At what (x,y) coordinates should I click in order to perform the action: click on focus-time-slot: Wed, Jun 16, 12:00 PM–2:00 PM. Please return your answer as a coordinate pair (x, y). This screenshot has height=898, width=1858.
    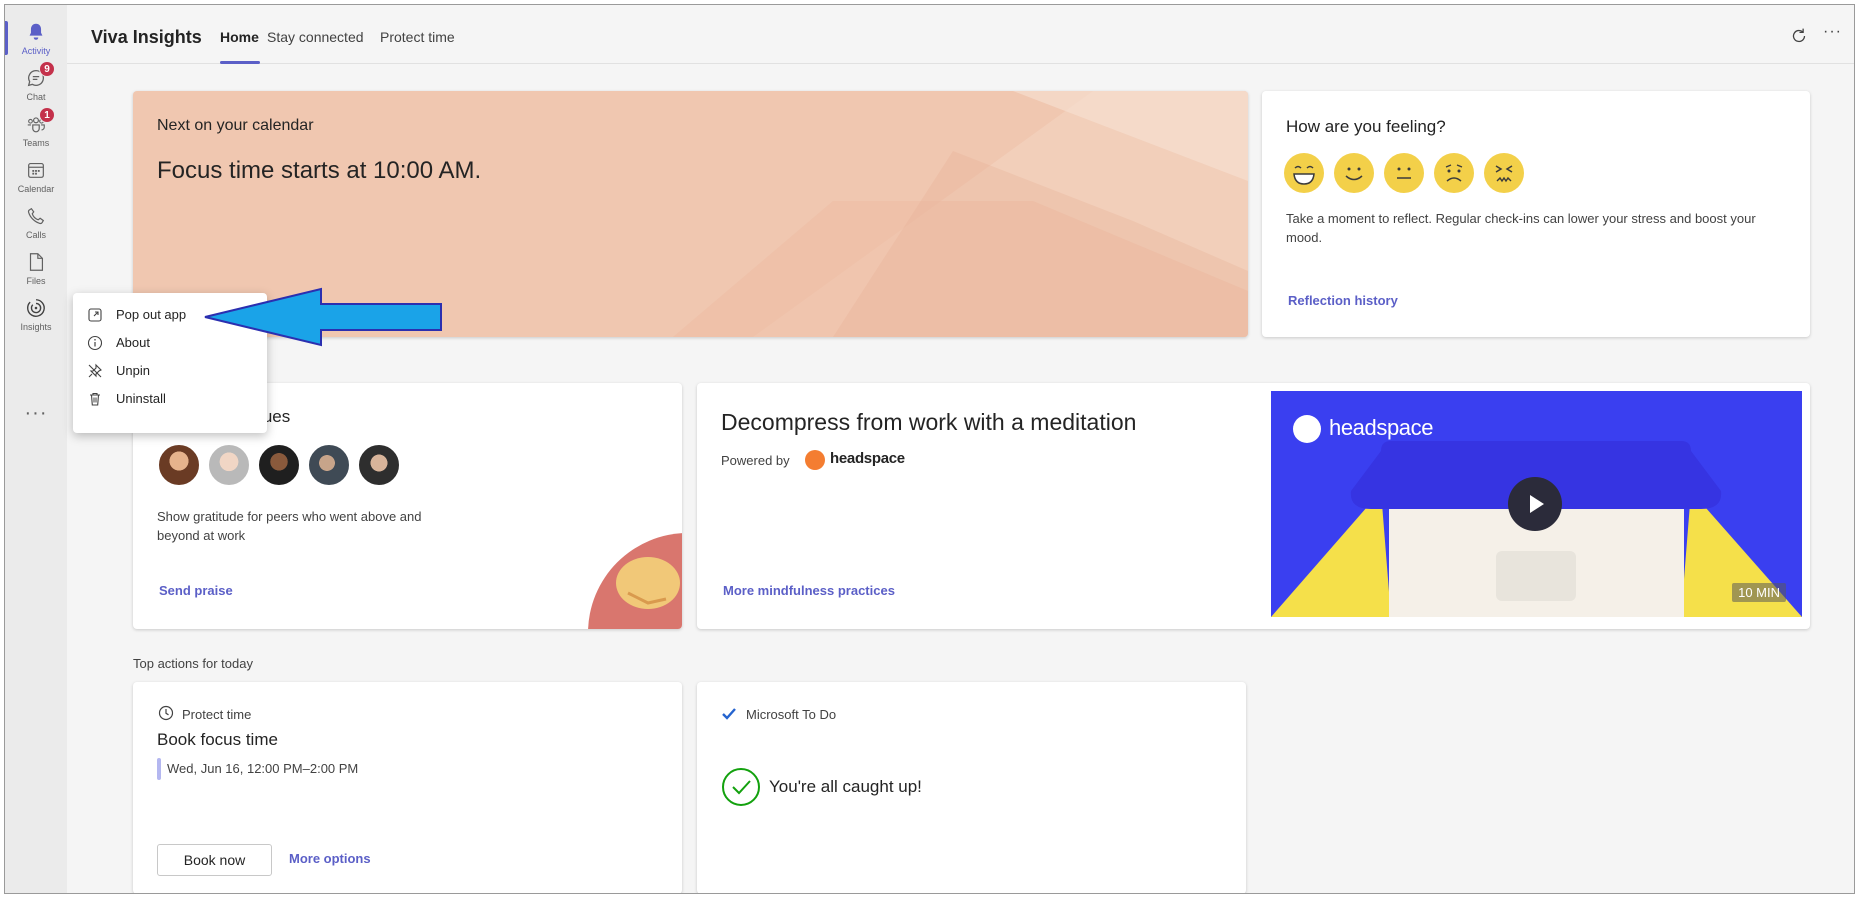
    Looking at the image, I should click on (263, 768).